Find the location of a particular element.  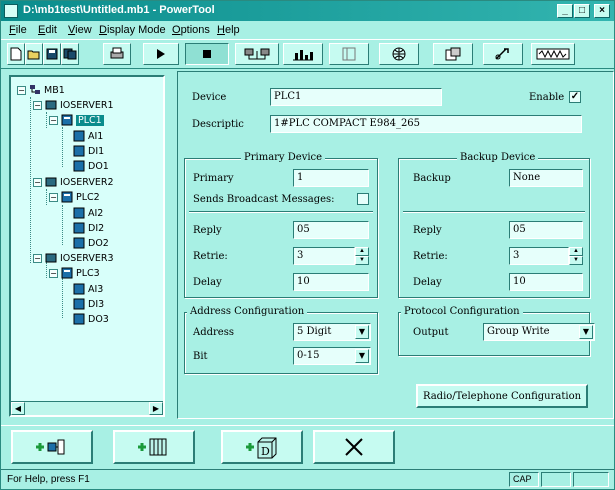

radio-telephone-config-button: Radio/Telephone Configuration is located at coordinates (502, 396).